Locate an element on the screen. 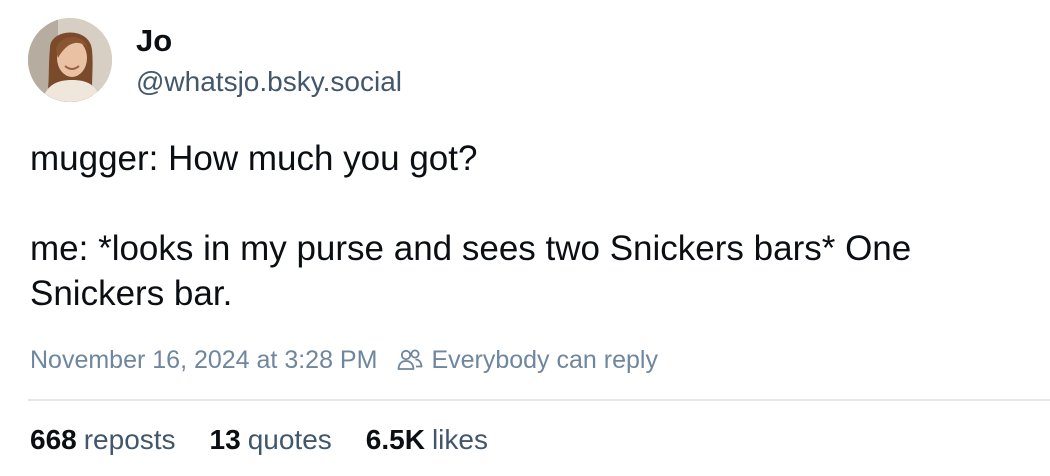 The image size is (1050, 476). quotes-stat: 13 quotes is located at coordinates (271, 440).